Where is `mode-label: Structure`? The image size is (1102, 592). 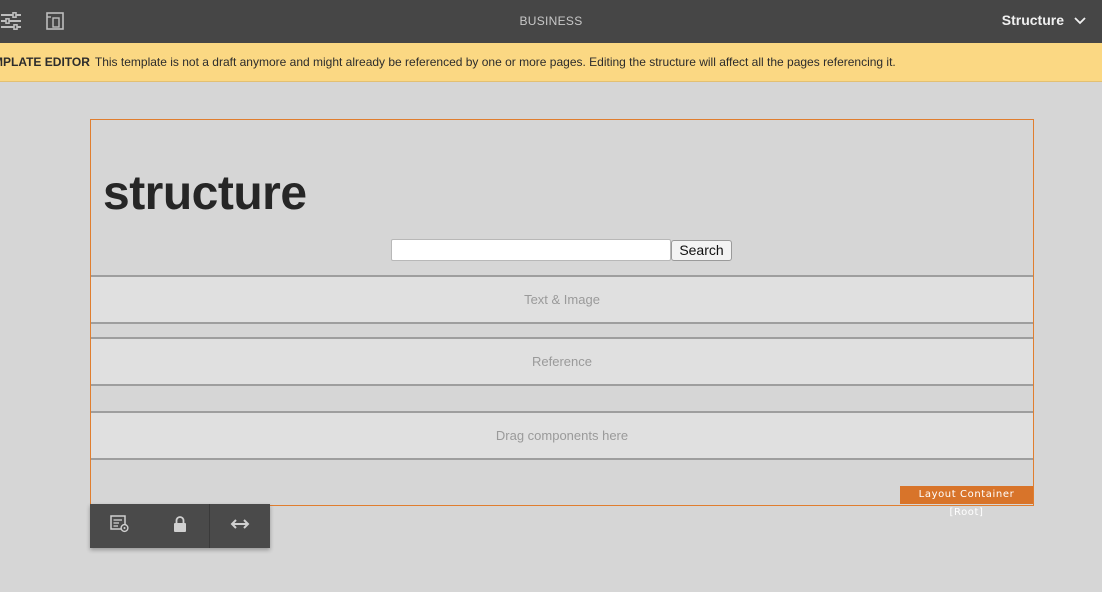 mode-label: Structure is located at coordinates (1032, 20).